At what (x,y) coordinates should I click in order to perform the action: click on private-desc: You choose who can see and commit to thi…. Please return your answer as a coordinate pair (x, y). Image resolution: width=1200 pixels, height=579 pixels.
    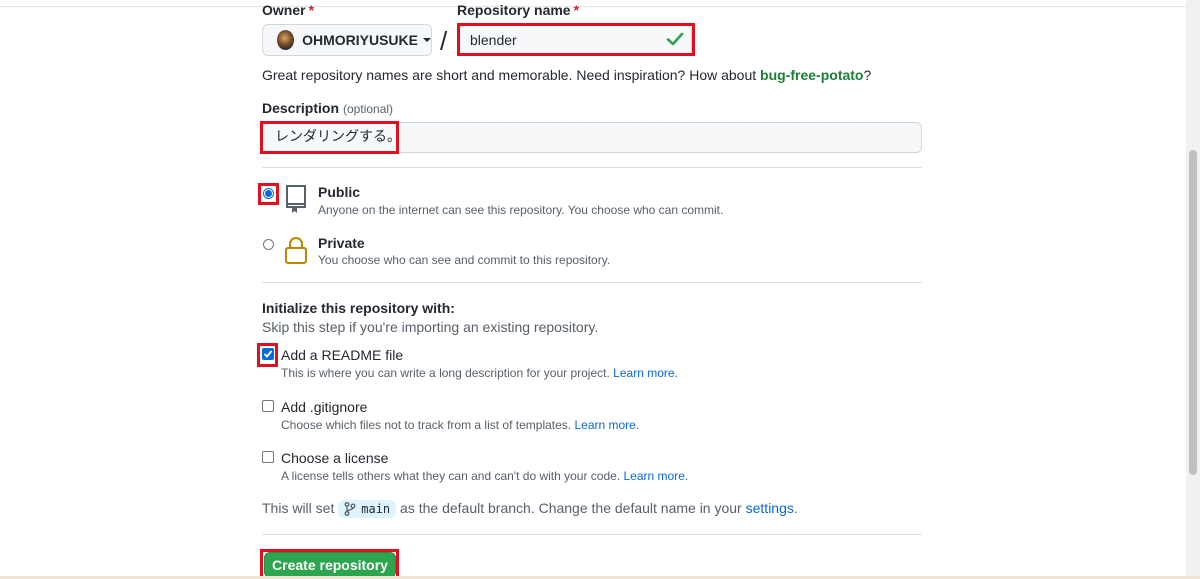
    Looking at the image, I should click on (464, 260).